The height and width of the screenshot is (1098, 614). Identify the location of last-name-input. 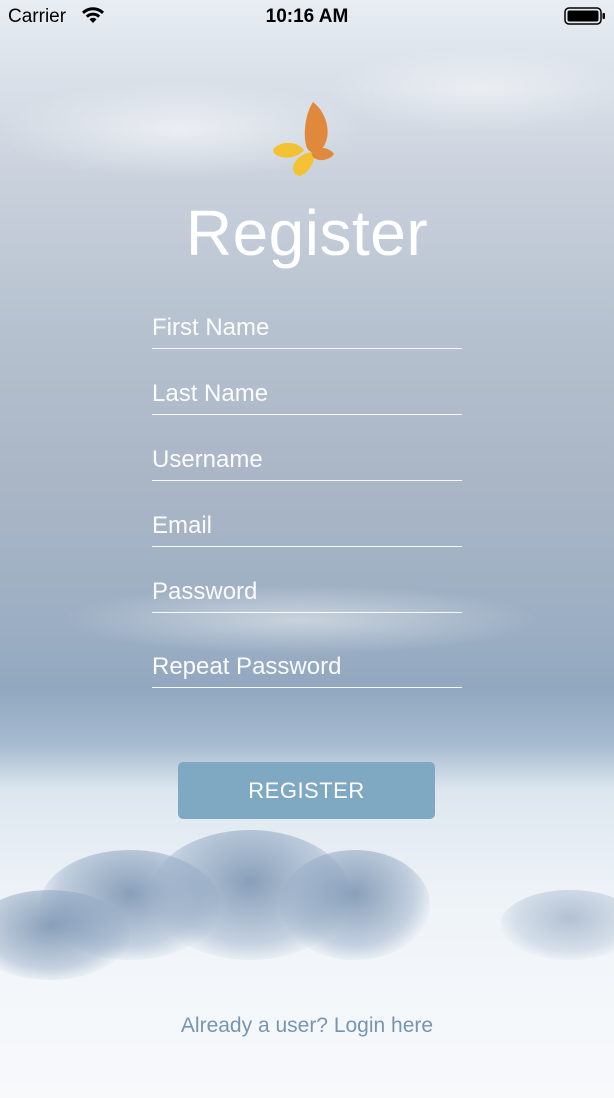
(307, 392).